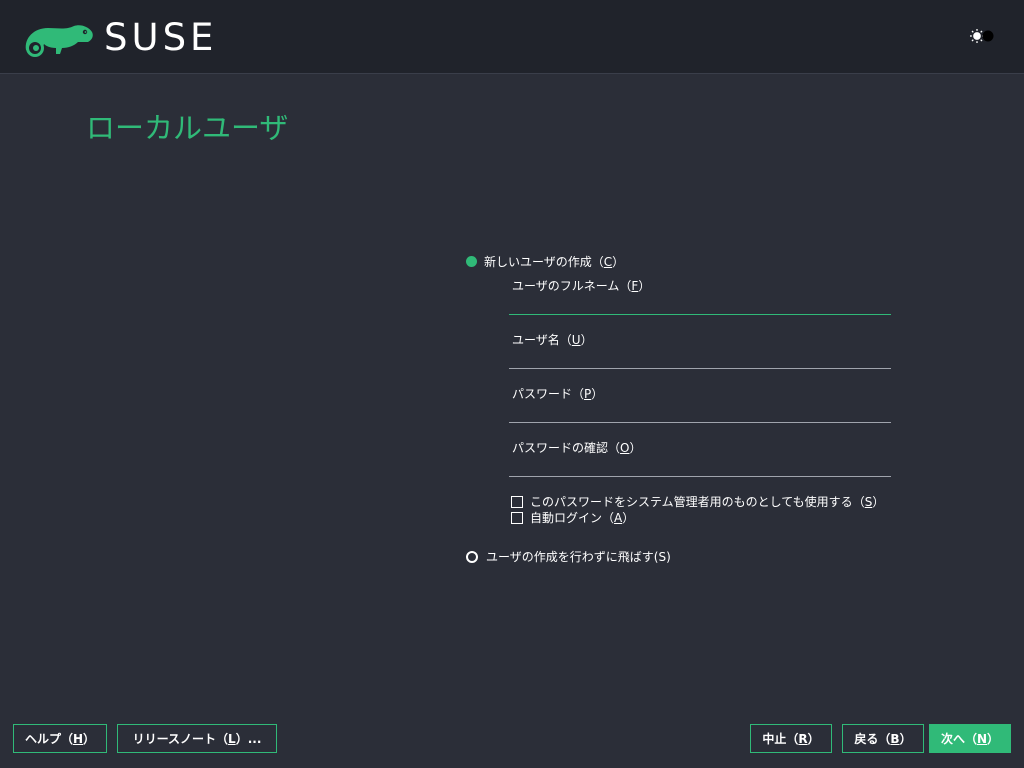 This screenshot has height=768, width=1024. Describe the element at coordinates (187, 128) in the screenshot. I see `page-title: ローカルユーザ` at that location.